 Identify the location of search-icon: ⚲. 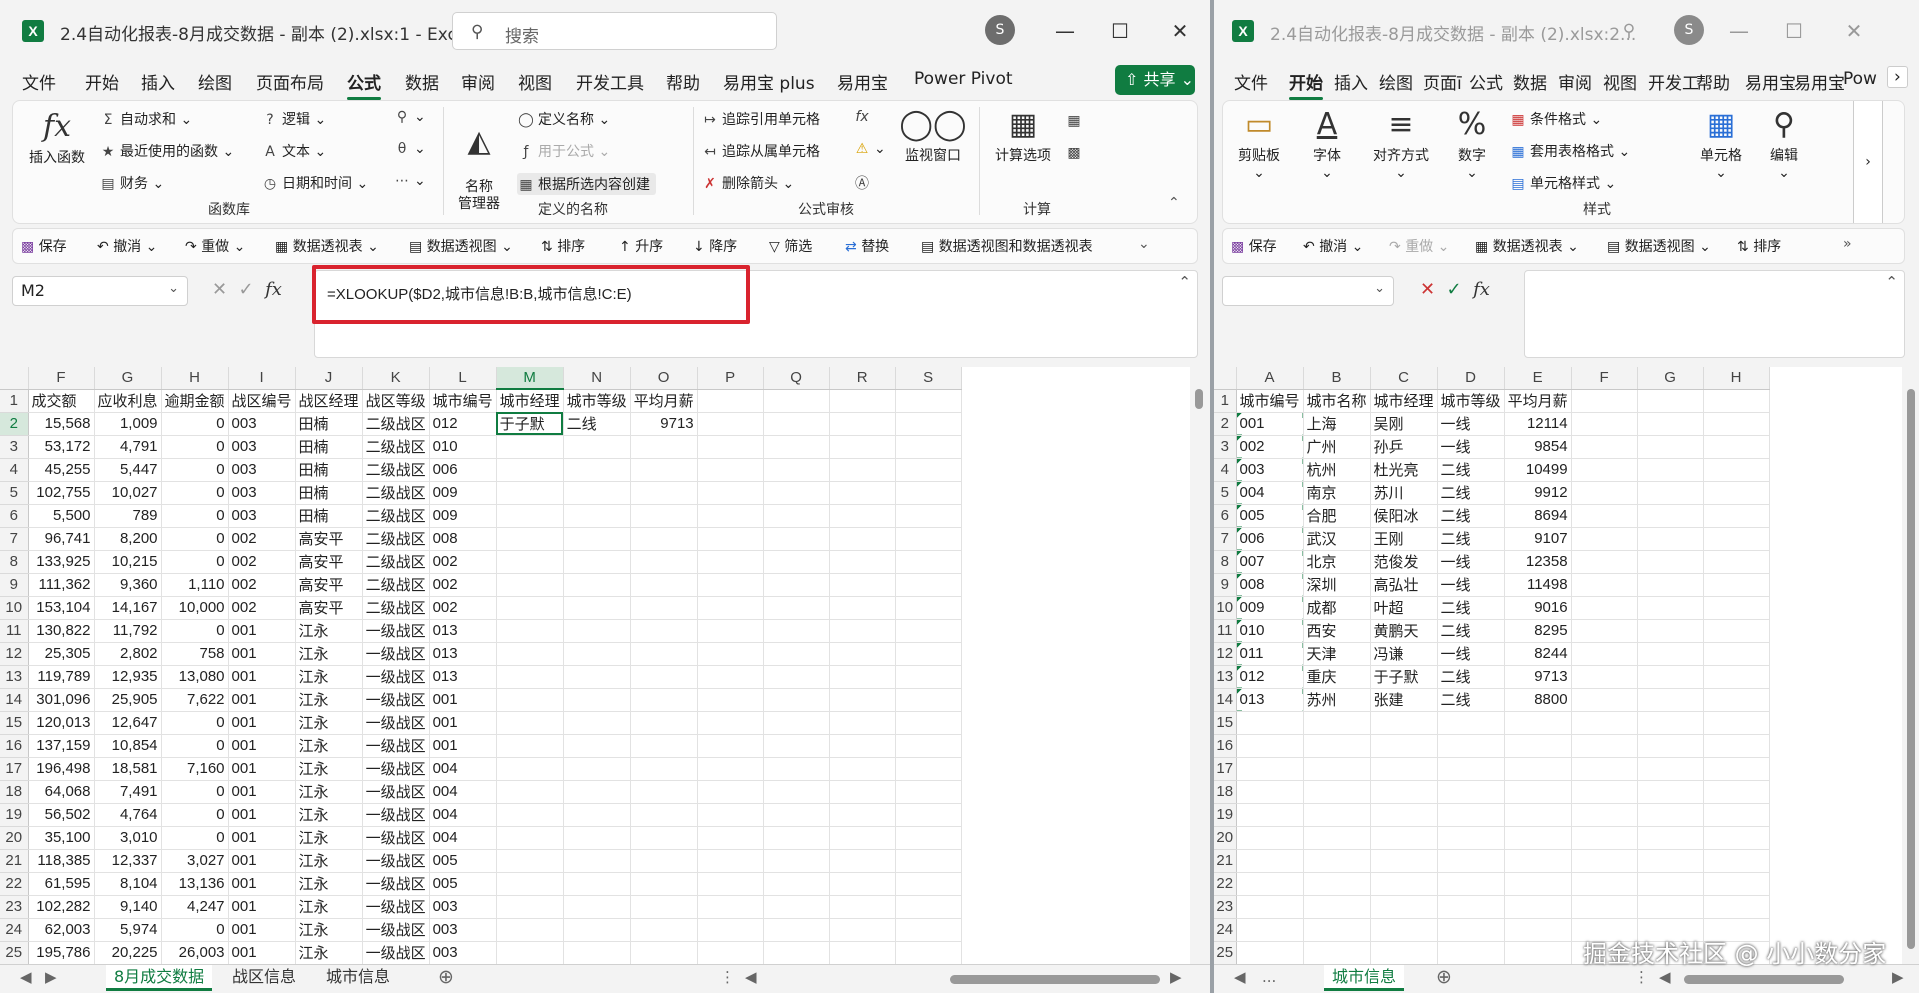
(1629, 31).